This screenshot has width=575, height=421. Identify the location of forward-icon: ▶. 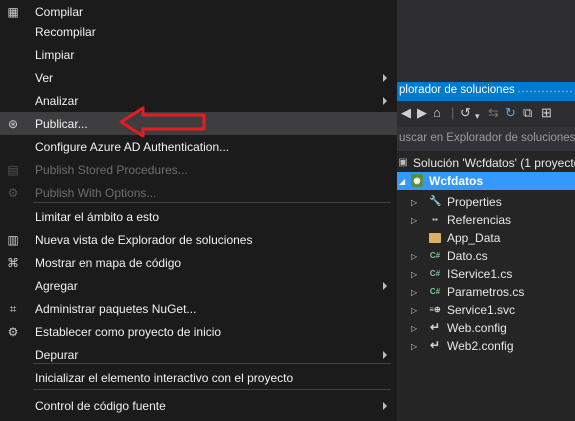
(422, 113).